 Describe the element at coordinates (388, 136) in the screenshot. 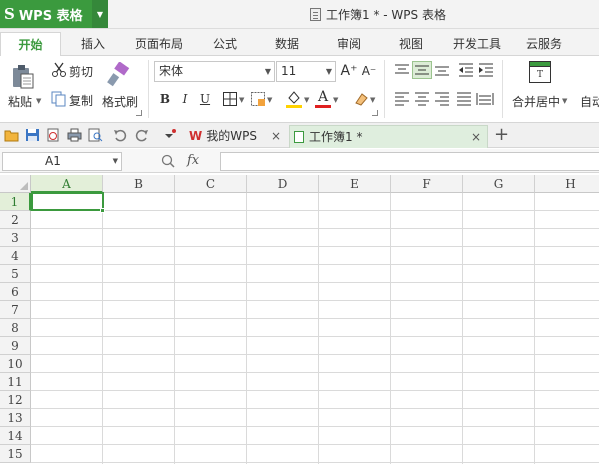

I see `doc-tab-workbook1: 工作簿1 * ×` at that location.